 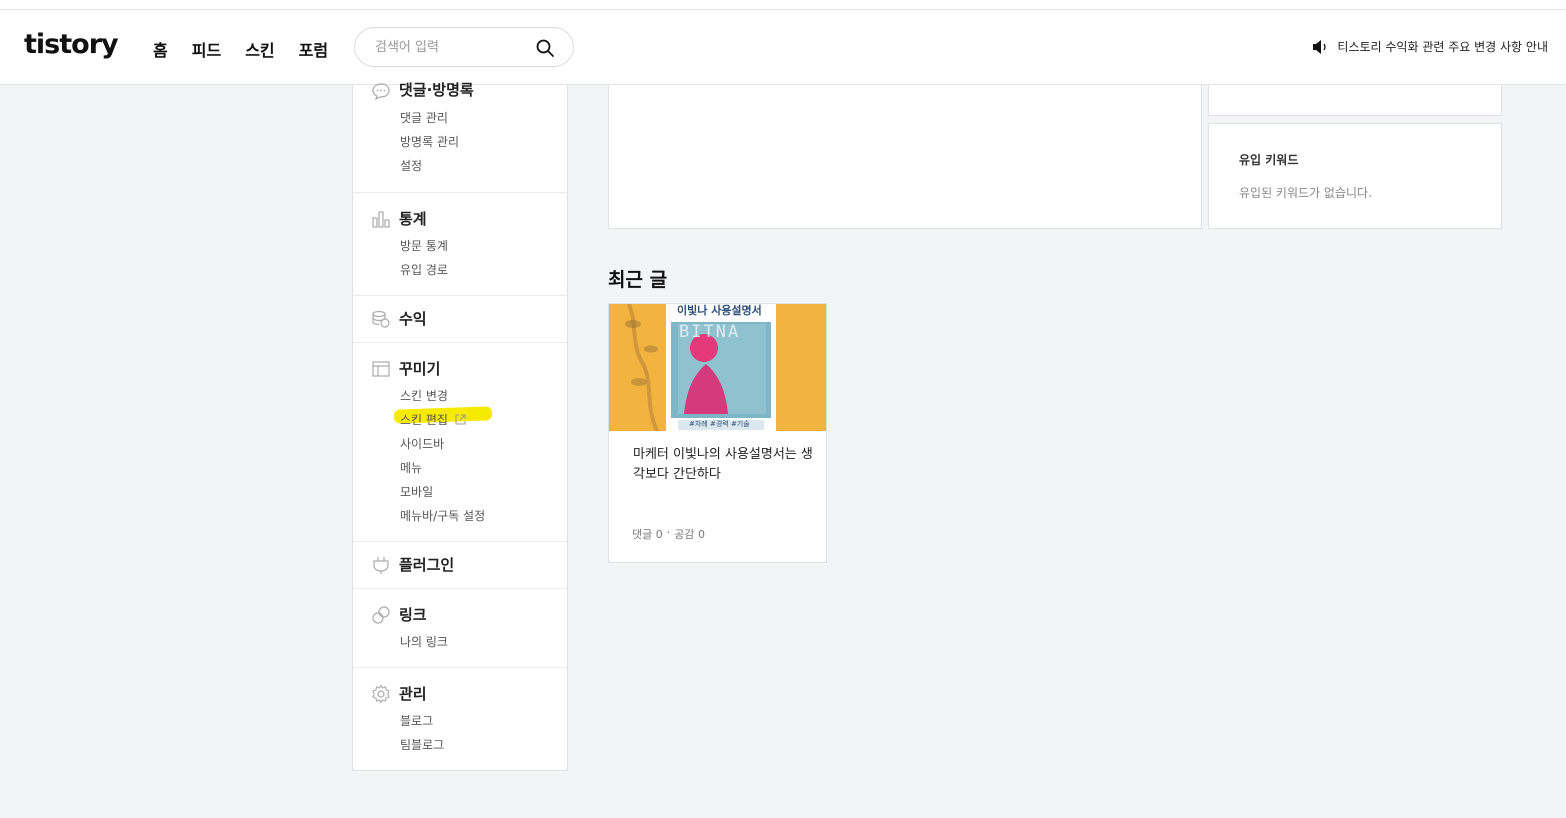 I want to click on external-link-icon, so click(x=460, y=419).